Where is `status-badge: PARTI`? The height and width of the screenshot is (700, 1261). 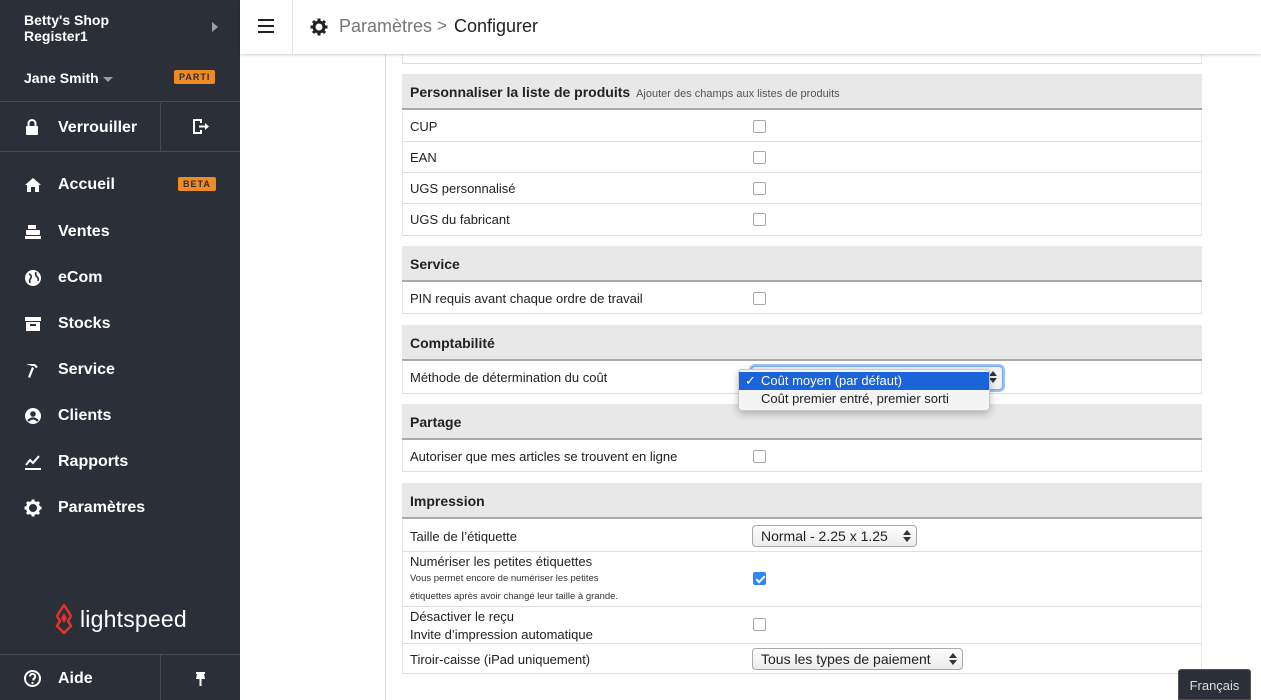 status-badge: PARTI is located at coordinates (195, 77).